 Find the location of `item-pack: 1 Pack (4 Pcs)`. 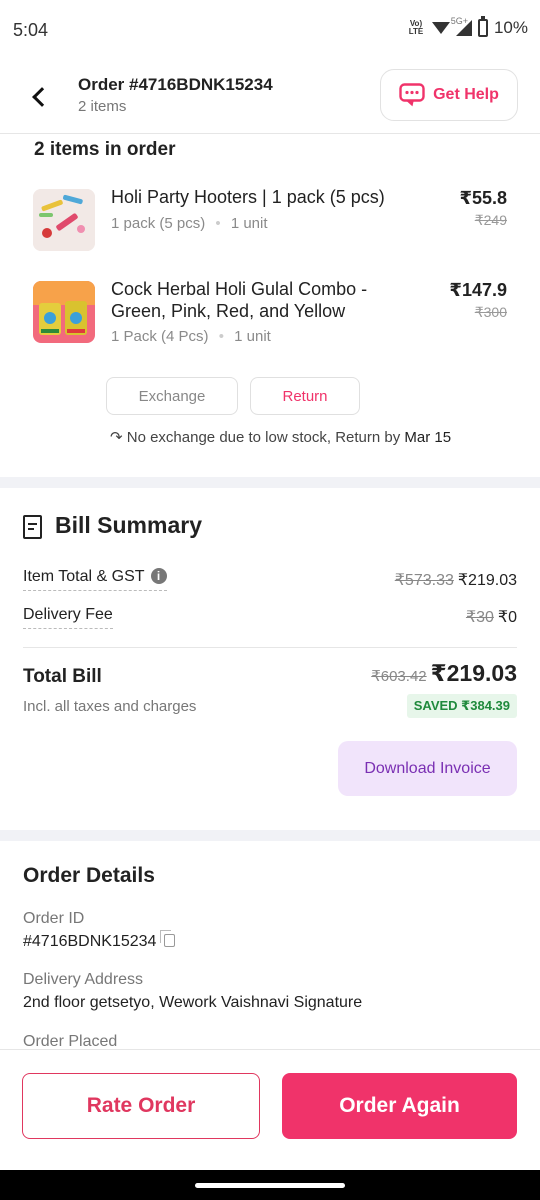

item-pack: 1 Pack (4 Pcs) is located at coordinates (160, 336).